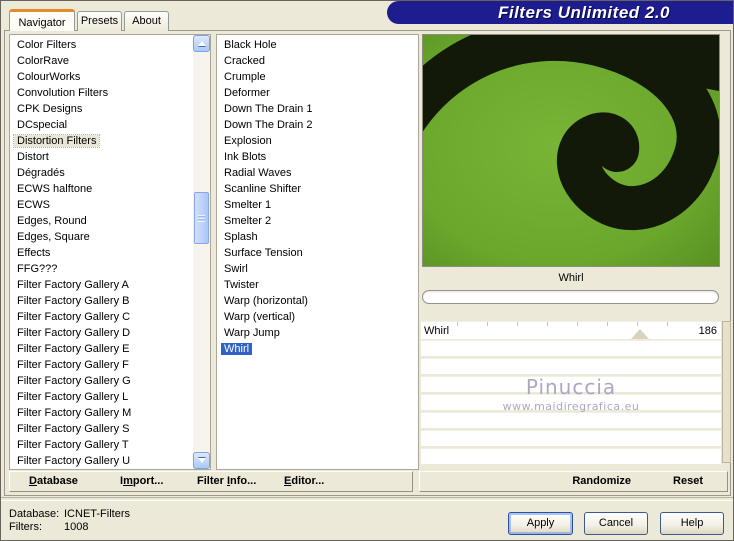 The width and height of the screenshot is (734, 541). What do you see at coordinates (601, 481) in the screenshot?
I see `randomize-button: Randomize` at bounding box center [601, 481].